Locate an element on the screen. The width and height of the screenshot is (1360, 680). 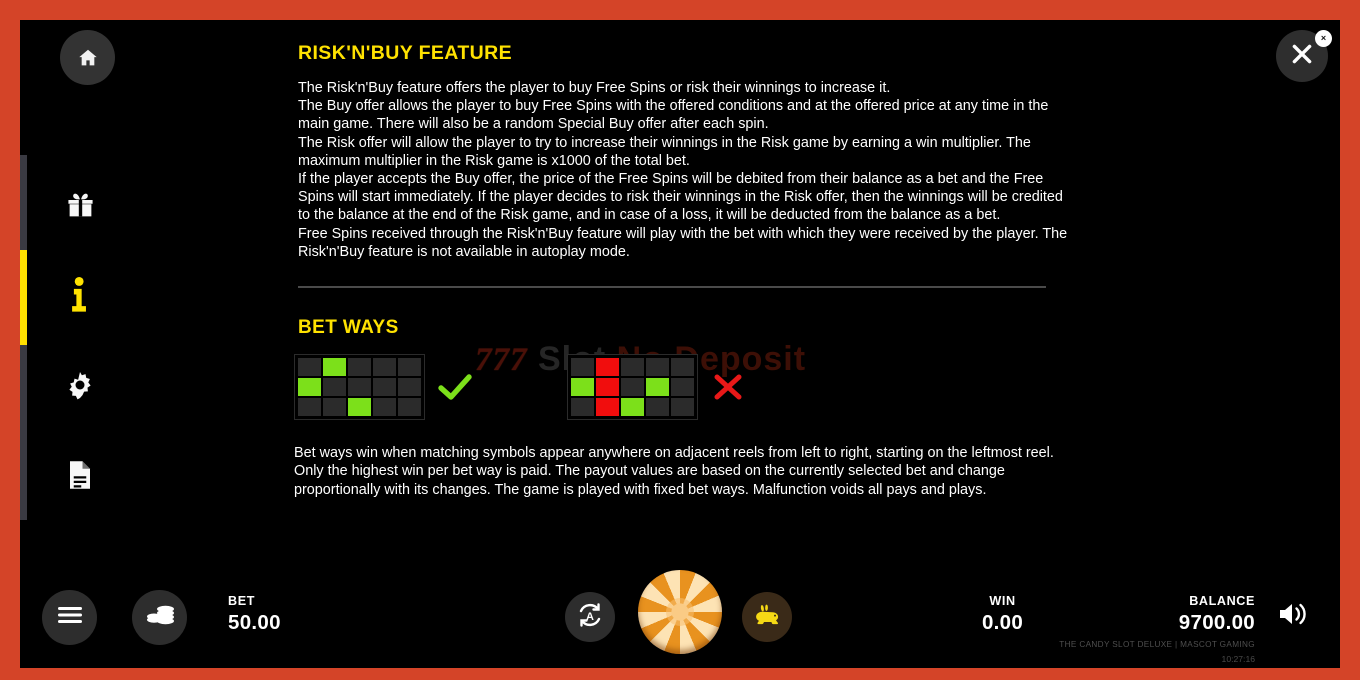
balance-value: 9700.00 is located at coordinates (1216, 622).